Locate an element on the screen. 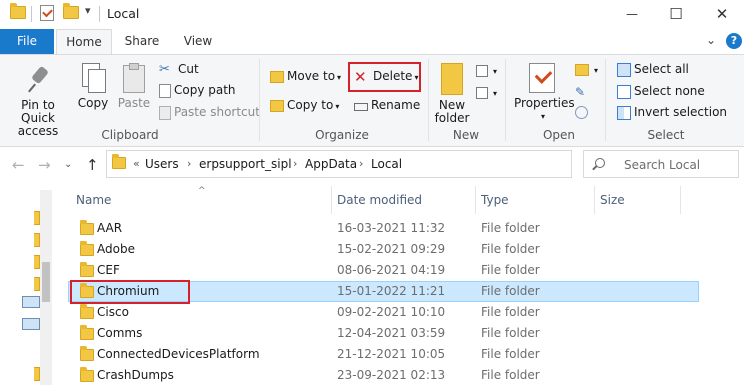 The width and height of the screenshot is (744, 385). pin-label-2: access is located at coordinates (38, 131).